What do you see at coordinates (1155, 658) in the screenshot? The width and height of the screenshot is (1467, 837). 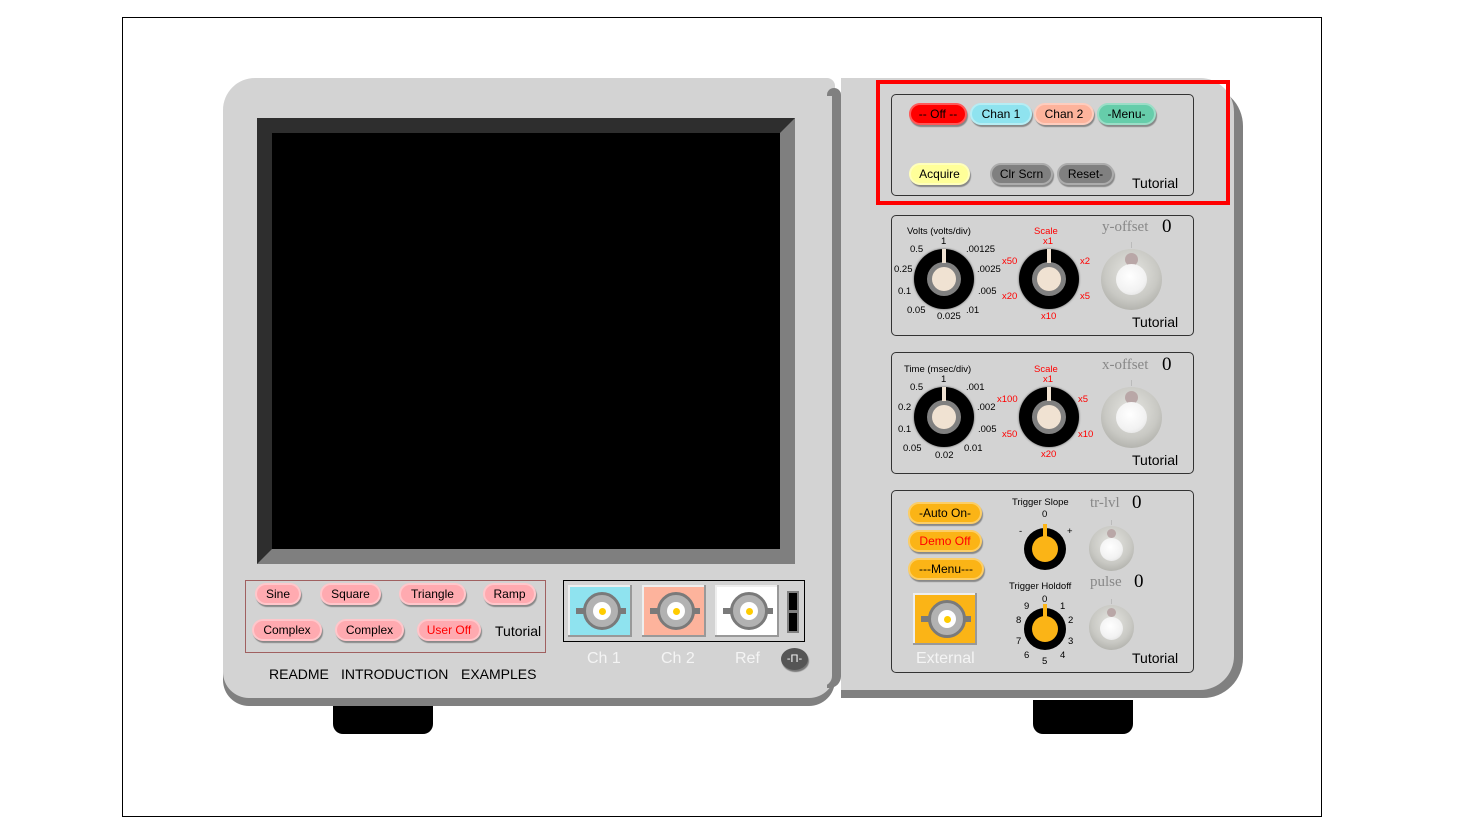 I see `trigger-tutorial-link: Tutorial` at bounding box center [1155, 658].